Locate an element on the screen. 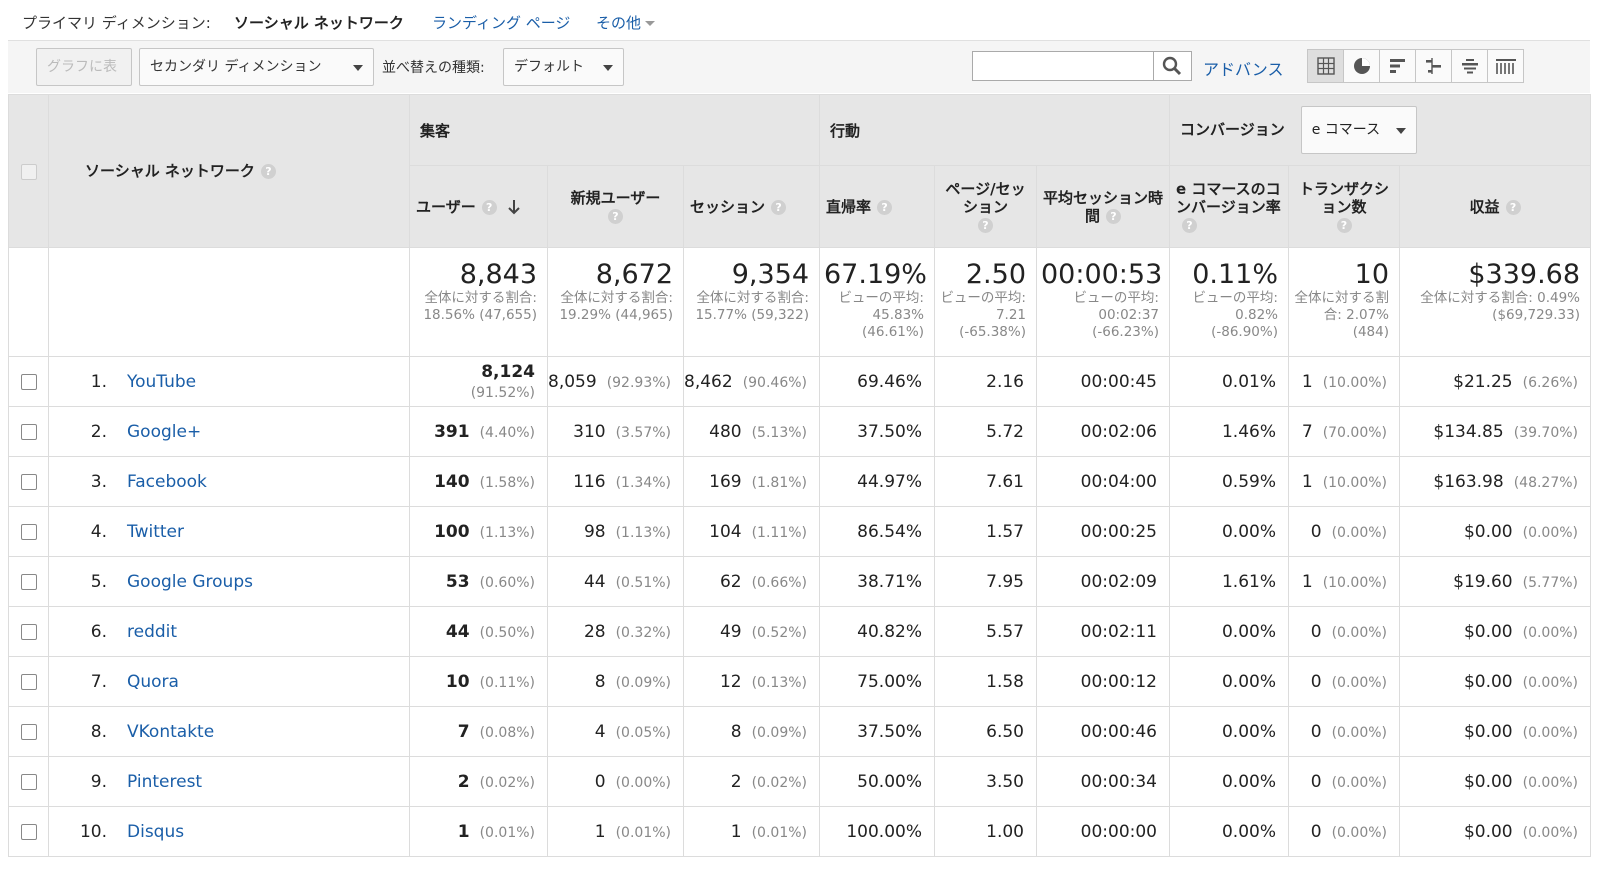 The image size is (1600, 870). term-cloud-view-button is located at coordinates (1469, 66).